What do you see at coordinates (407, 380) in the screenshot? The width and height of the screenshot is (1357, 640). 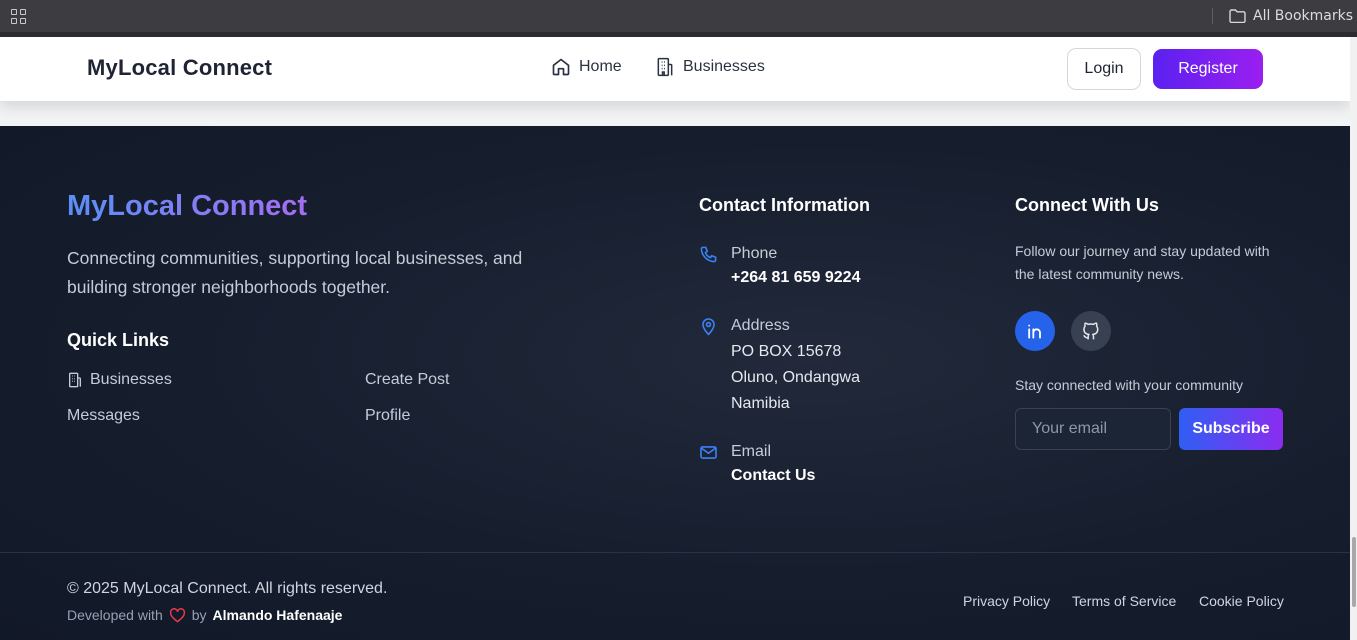 I see `quick-link-create-post: Create Post` at bounding box center [407, 380].